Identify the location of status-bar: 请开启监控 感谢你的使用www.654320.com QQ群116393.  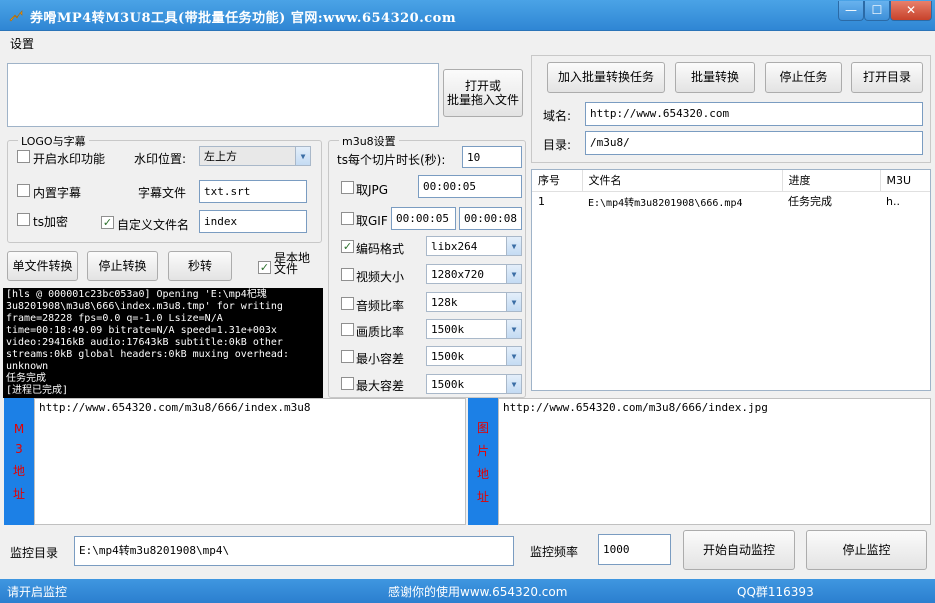
(467, 591).